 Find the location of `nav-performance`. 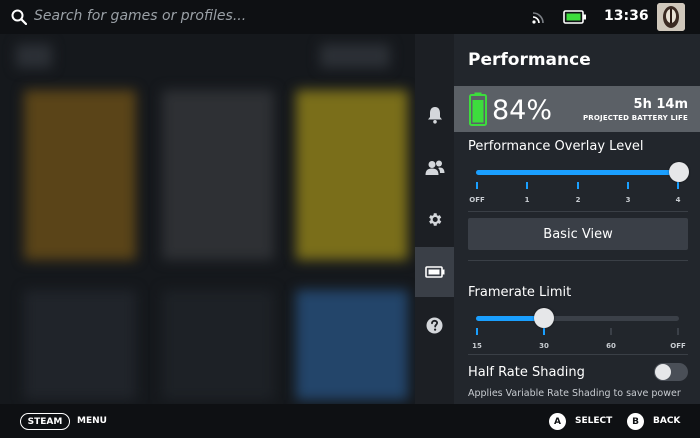

nav-performance is located at coordinates (434, 272).